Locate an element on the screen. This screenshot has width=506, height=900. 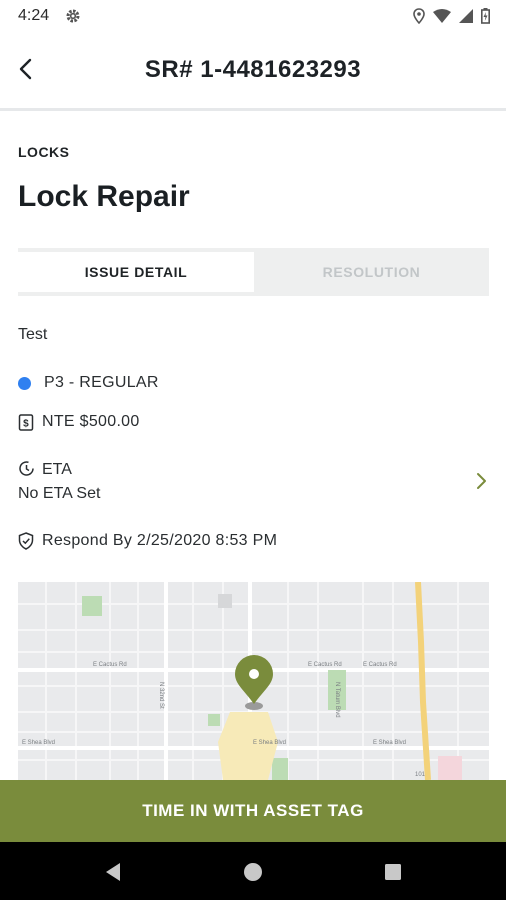
dollar-icon: $ is located at coordinates (26, 422).